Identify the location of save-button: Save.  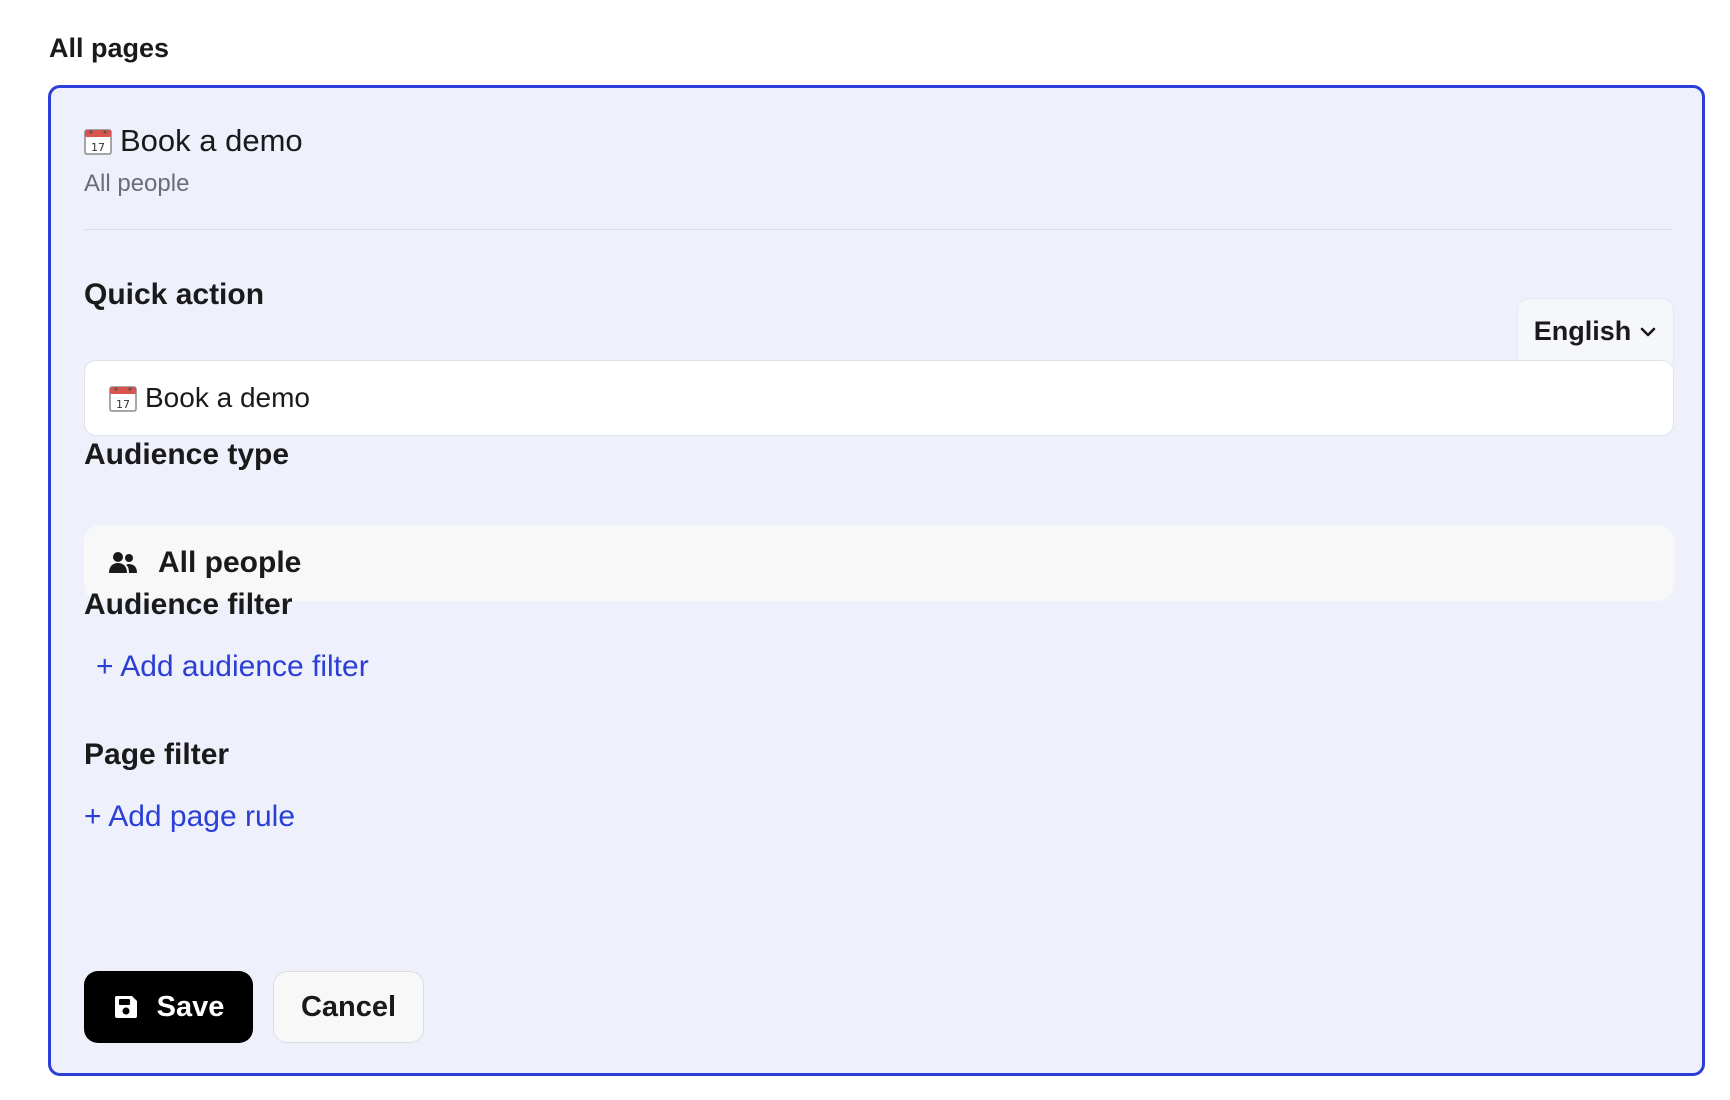
(168, 1007).